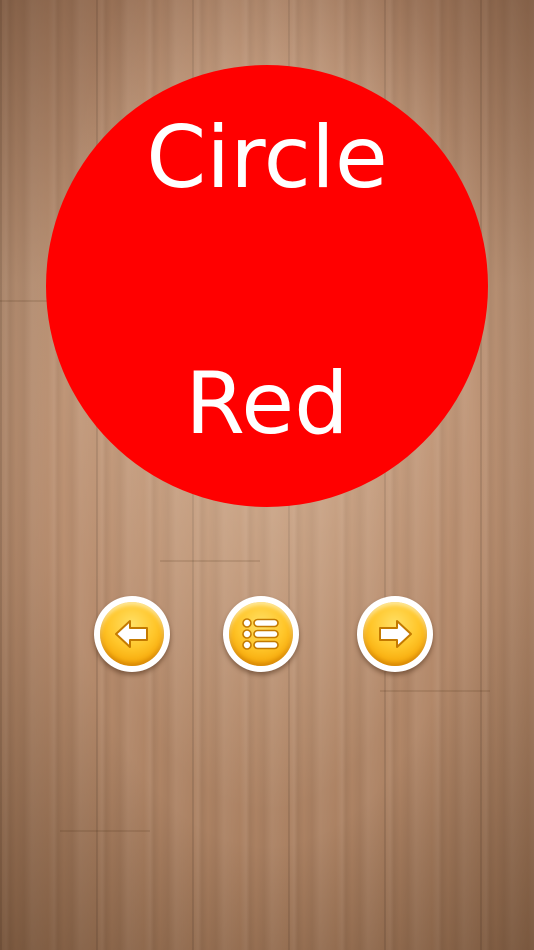 The image size is (534, 950). I want to click on previous-button-face, so click(132, 634).